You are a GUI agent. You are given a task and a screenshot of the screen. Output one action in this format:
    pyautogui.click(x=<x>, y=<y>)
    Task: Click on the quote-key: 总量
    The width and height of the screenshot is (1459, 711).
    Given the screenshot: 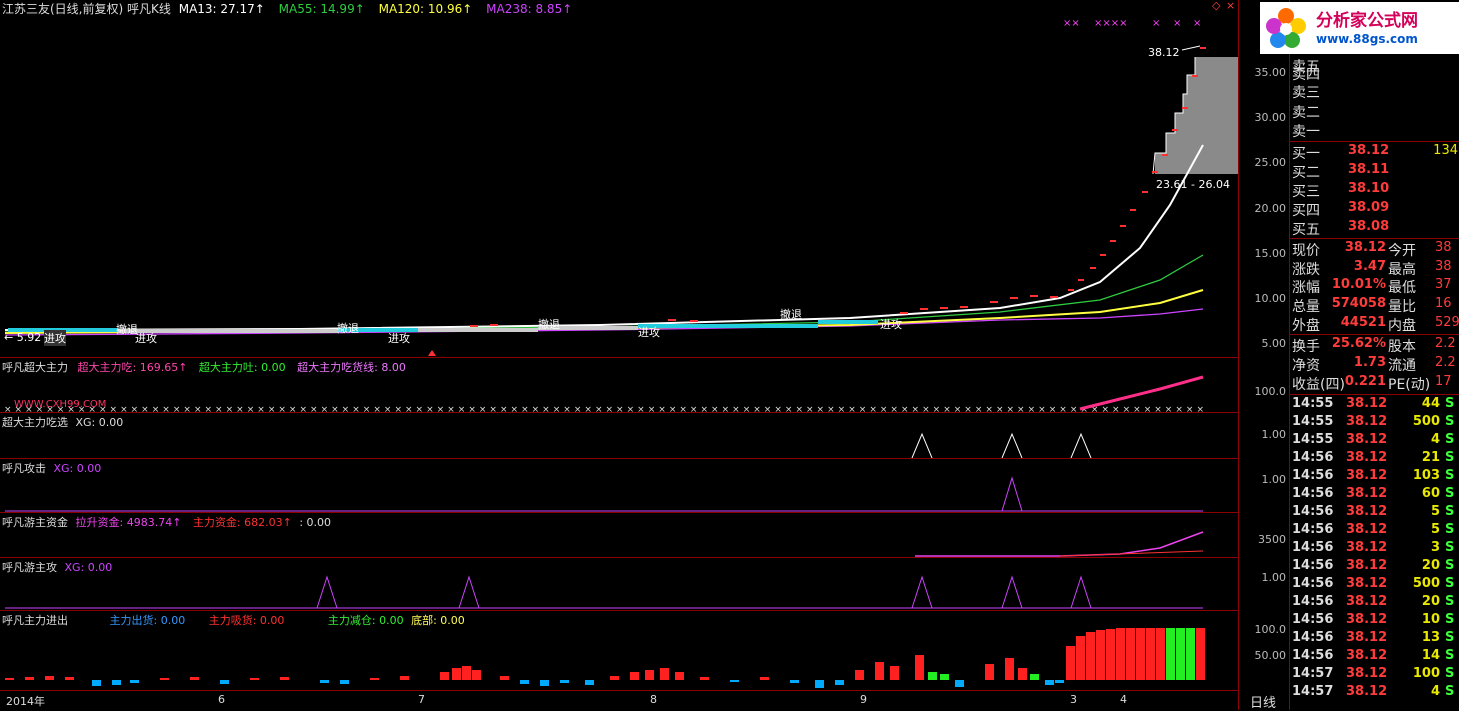 What is the action you would take?
    pyautogui.click(x=1306, y=307)
    